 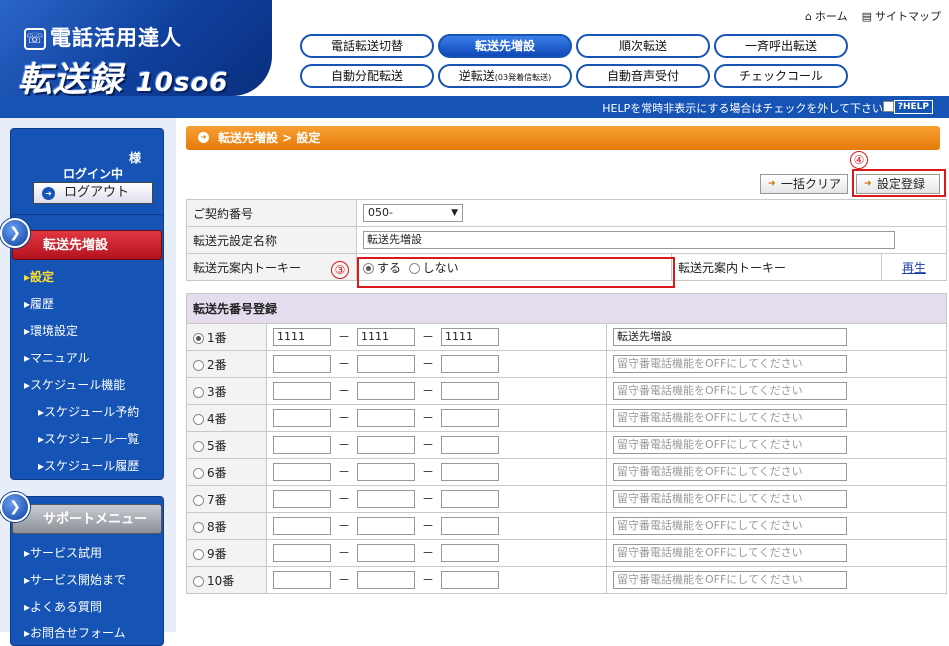 What do you see at coordinates (643, 76) in the screenshot?
I see `nav-auto-voice: 自動音声受付` at bounding box center [643, 76].